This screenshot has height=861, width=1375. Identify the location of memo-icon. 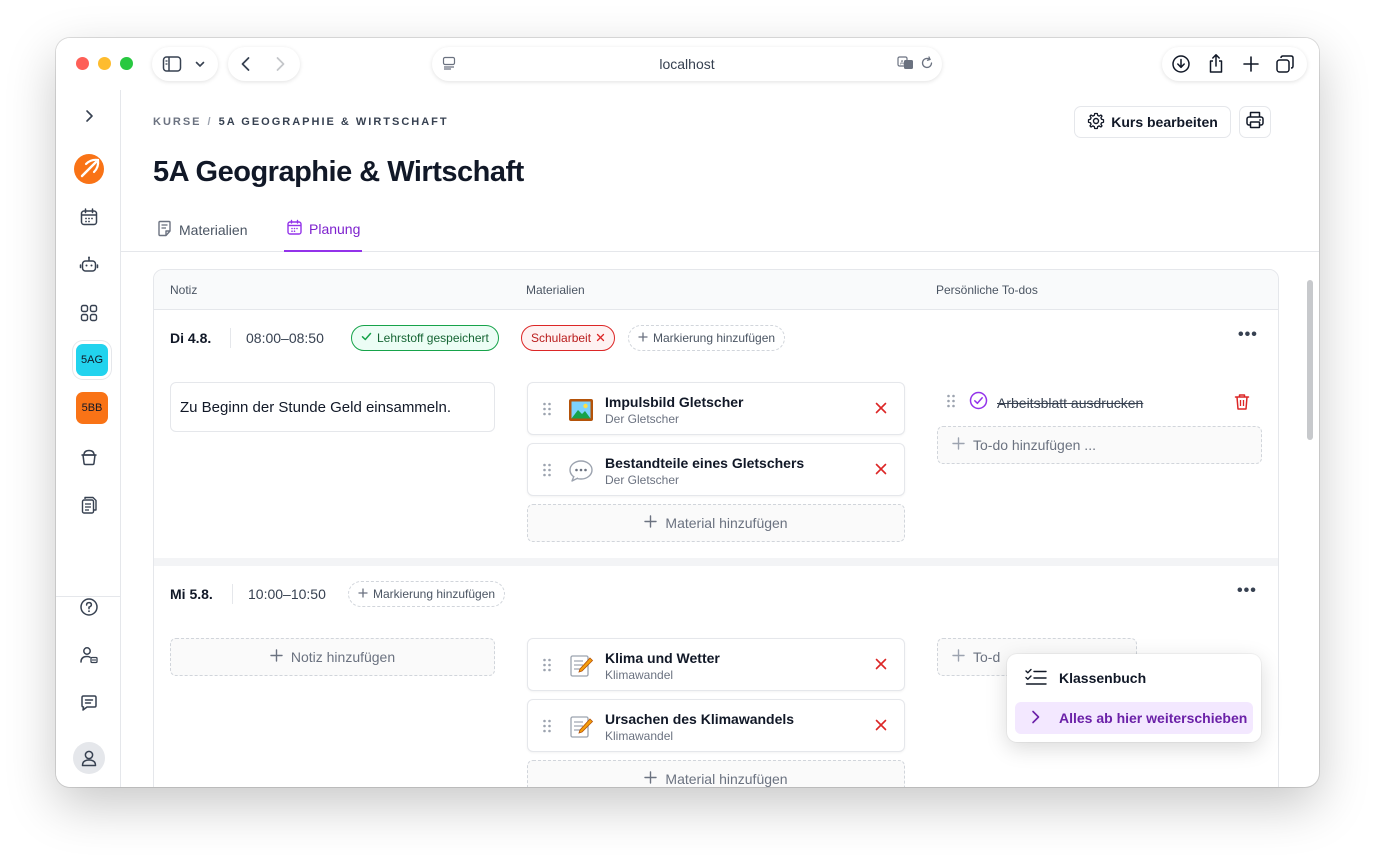
(581, 727).